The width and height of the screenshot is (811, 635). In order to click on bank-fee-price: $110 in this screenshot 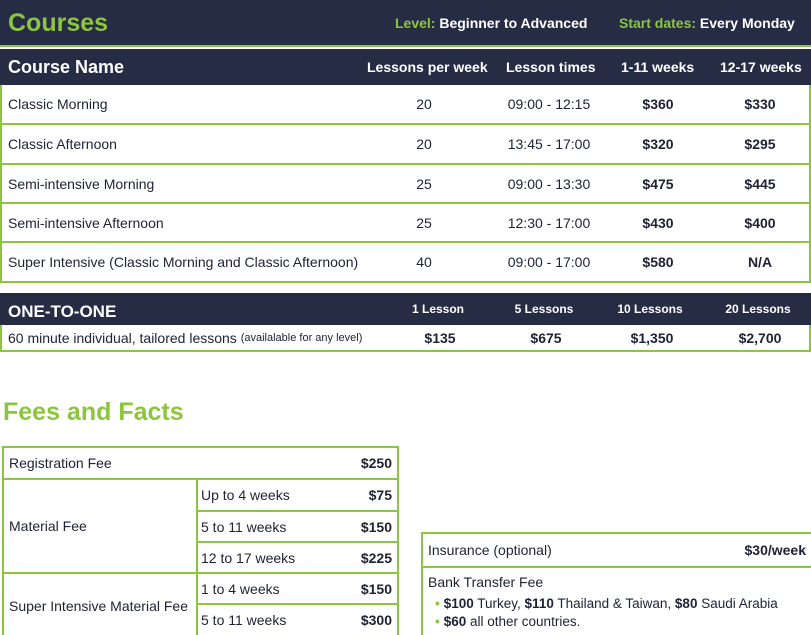, I will do `click(539, 603)`.